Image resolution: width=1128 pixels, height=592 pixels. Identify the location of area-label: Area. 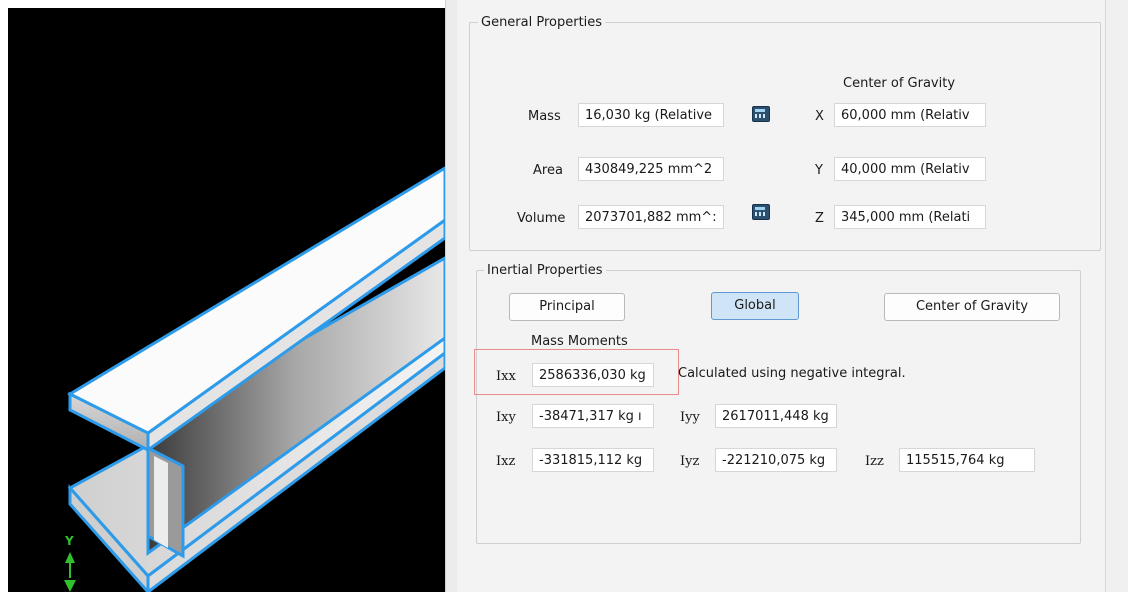
(548, 170).